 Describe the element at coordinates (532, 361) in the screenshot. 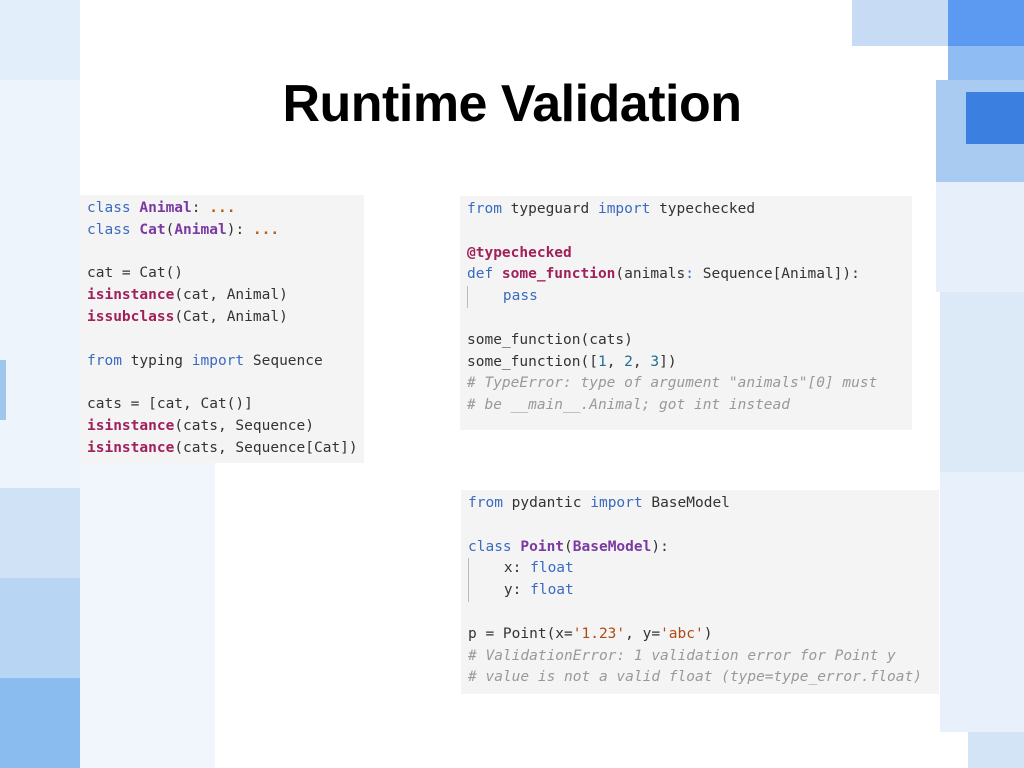

I see `code-token: some_function([` at that location.